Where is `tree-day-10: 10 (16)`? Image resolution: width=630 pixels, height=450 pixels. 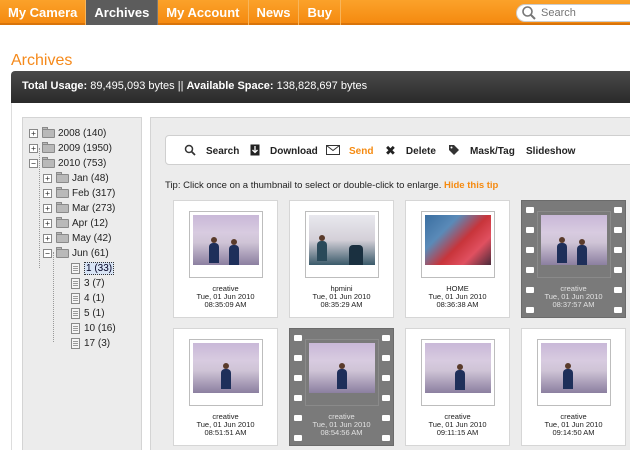
tree-day-10: 10 (16) is located at coordinates (93, 328).